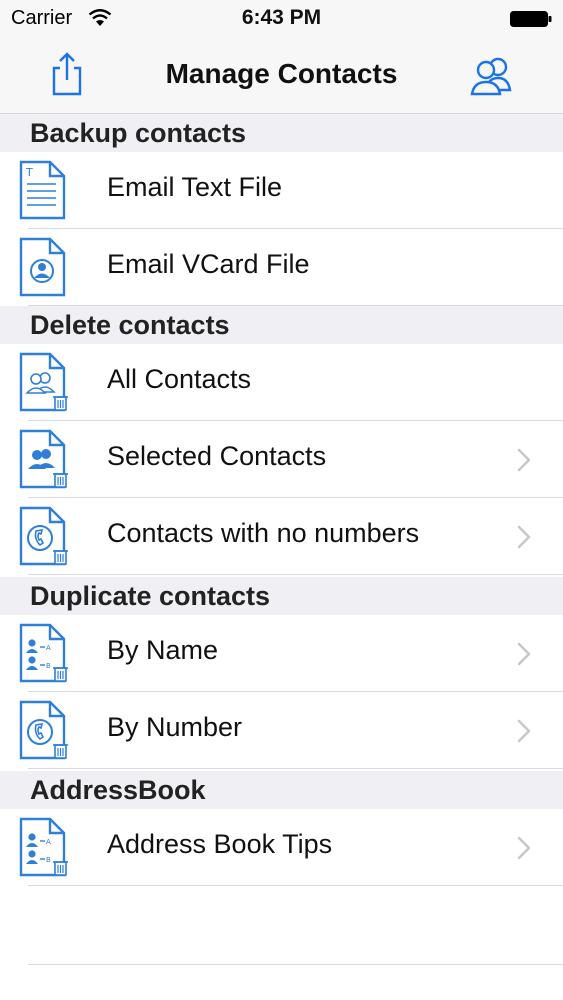  What do you see at coordinates (179, 379) in the screenshot?
I see `row-label: All Contacts` at bounding box center [179, 379].